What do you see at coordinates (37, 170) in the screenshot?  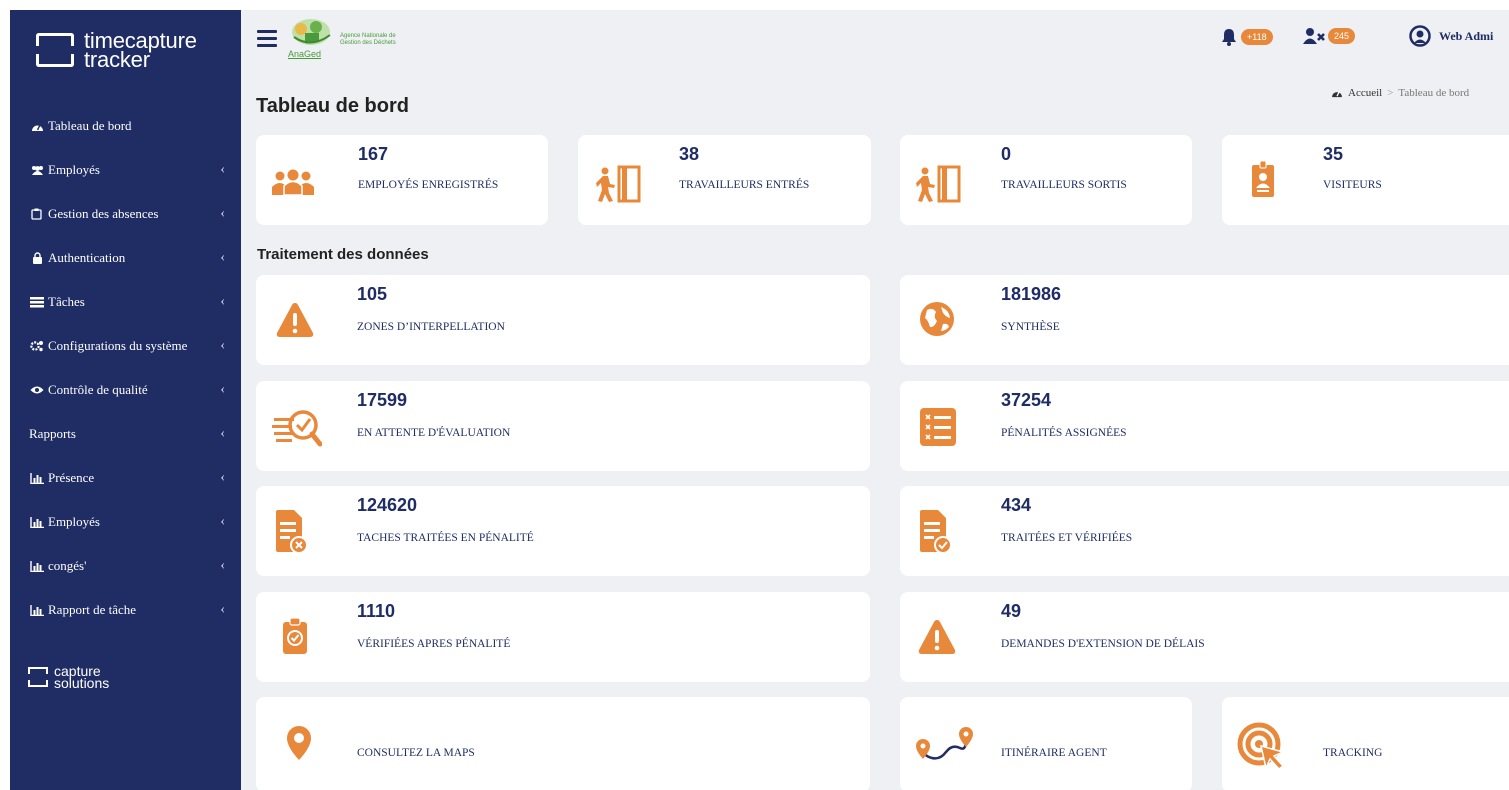 I see `users-icon` at bounding box center [37, 170].